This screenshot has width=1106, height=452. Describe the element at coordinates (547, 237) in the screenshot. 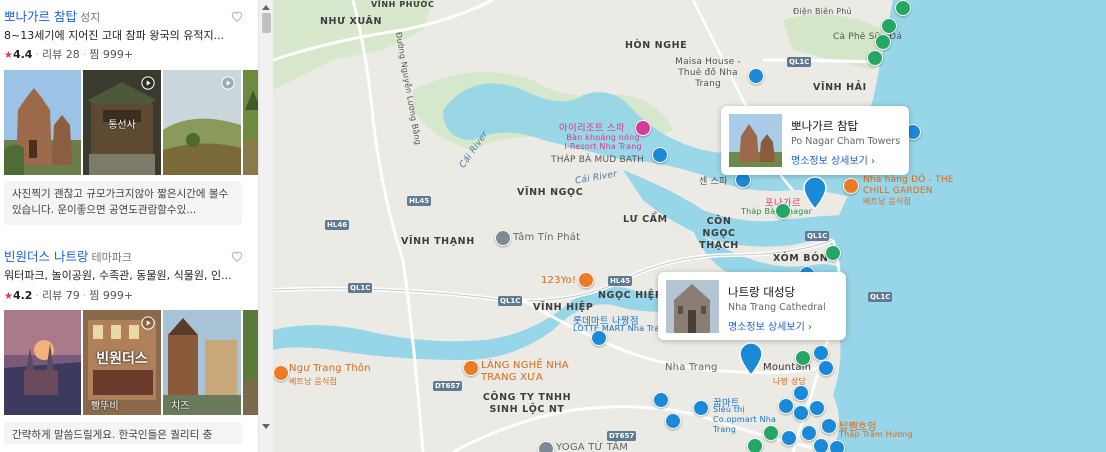

I see `poi-label: Tâm Tín Phát` at that location.